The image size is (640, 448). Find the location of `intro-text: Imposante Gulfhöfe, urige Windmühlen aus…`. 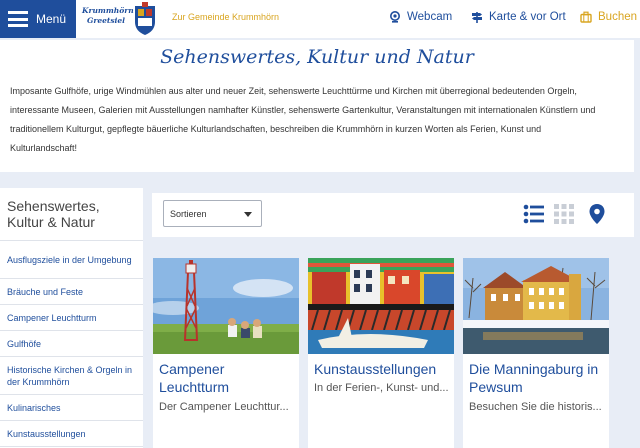

intro-text: Imposante Gulfhöfe, urige Windmühlen aus… is located at coordinates (303, 119).